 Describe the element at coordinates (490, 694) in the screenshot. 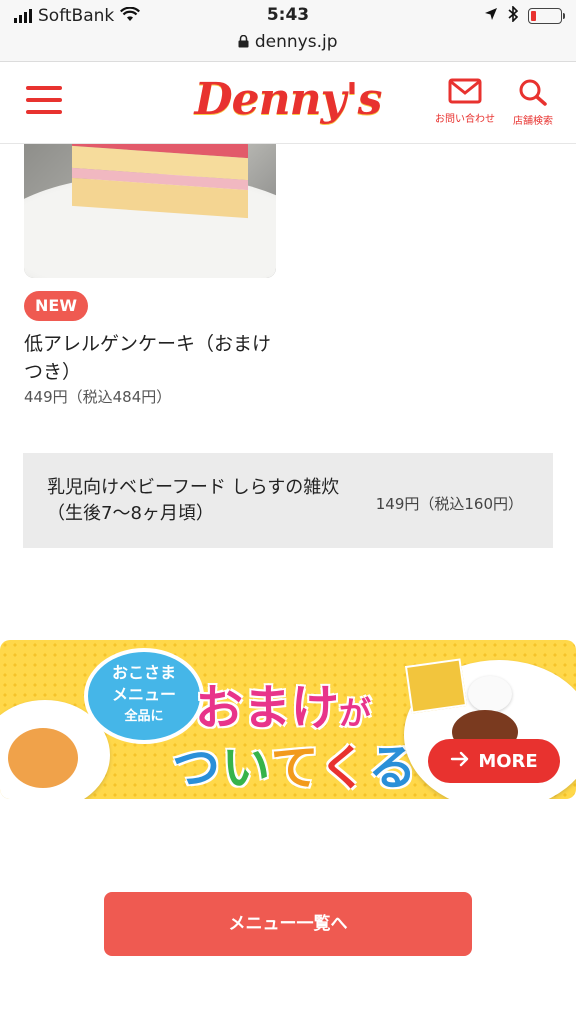

I see `rice-image` at that location.